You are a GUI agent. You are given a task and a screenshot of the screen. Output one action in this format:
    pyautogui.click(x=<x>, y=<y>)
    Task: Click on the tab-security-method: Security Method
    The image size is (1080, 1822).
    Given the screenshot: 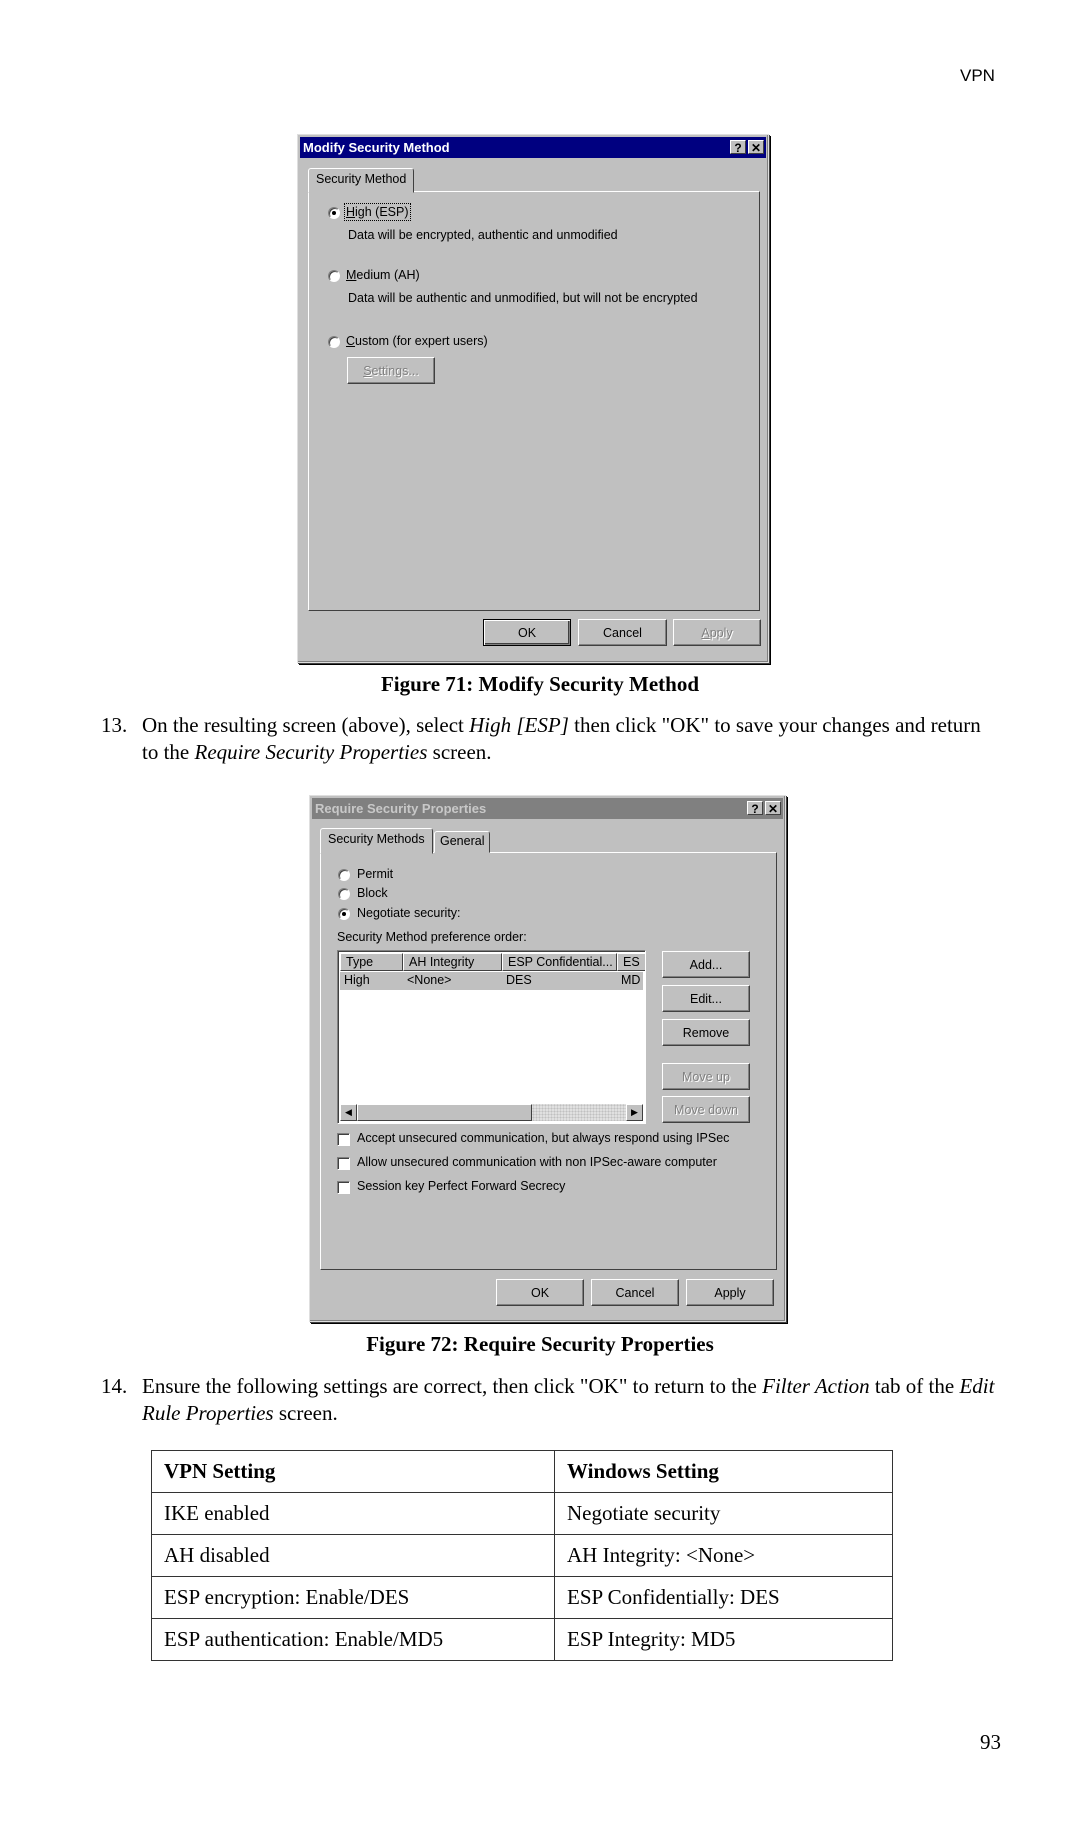 What is the action you would take?
    pyautogui.click(x=361, y=180)
    